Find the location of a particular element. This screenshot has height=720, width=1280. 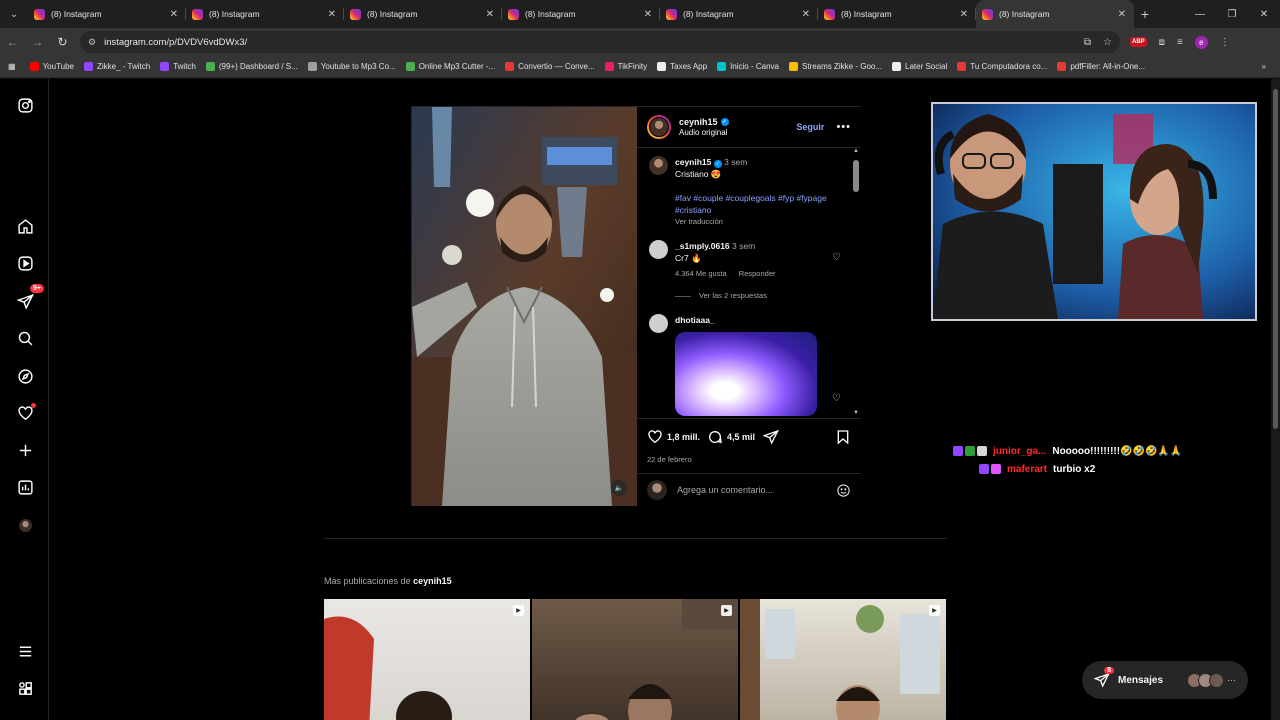

more-menu-icon is located at coordinates (25, 651).